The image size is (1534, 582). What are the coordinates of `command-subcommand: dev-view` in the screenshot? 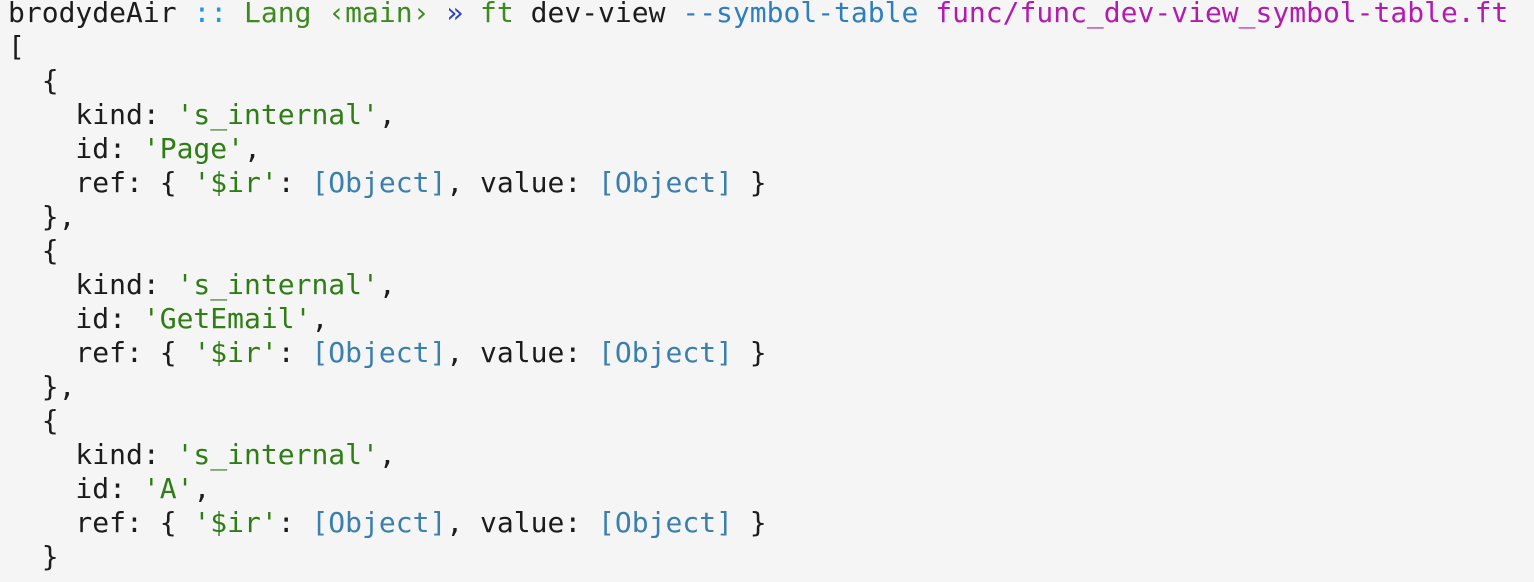 It's located at (598, 14).